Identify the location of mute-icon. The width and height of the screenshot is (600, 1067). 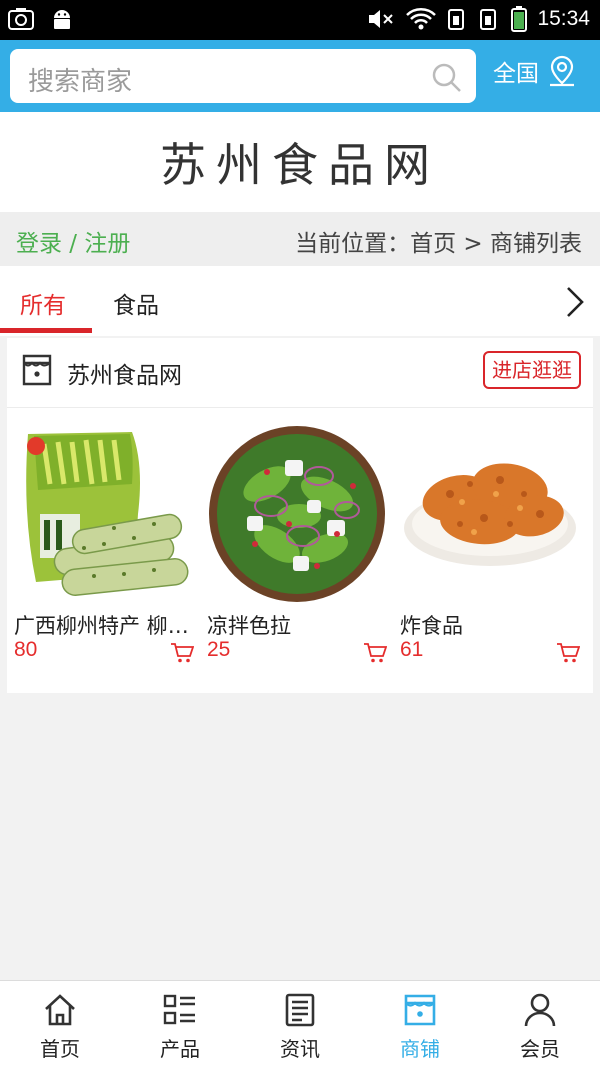
(381, 19).